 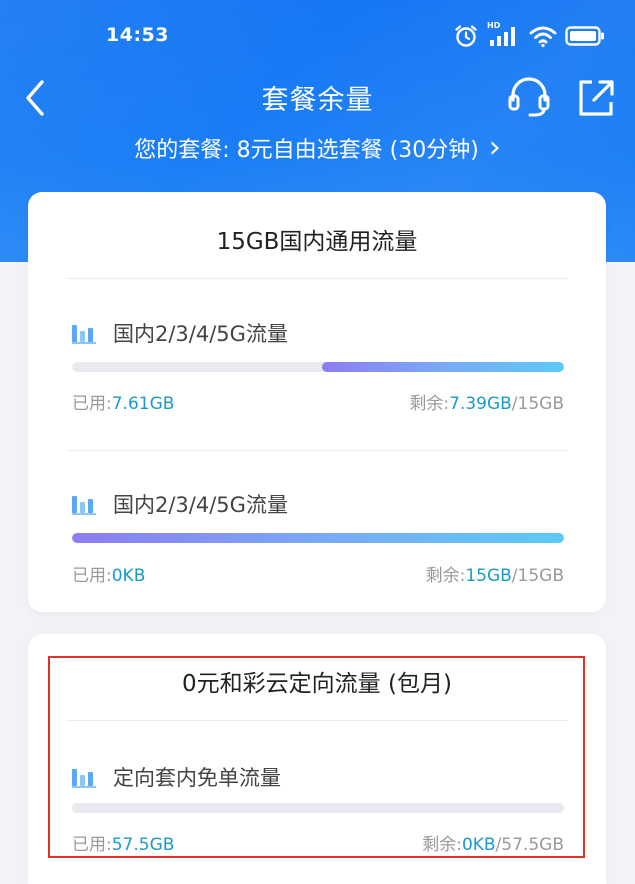 I want to click on status-time: 14:53, so click(x=137, y=35).